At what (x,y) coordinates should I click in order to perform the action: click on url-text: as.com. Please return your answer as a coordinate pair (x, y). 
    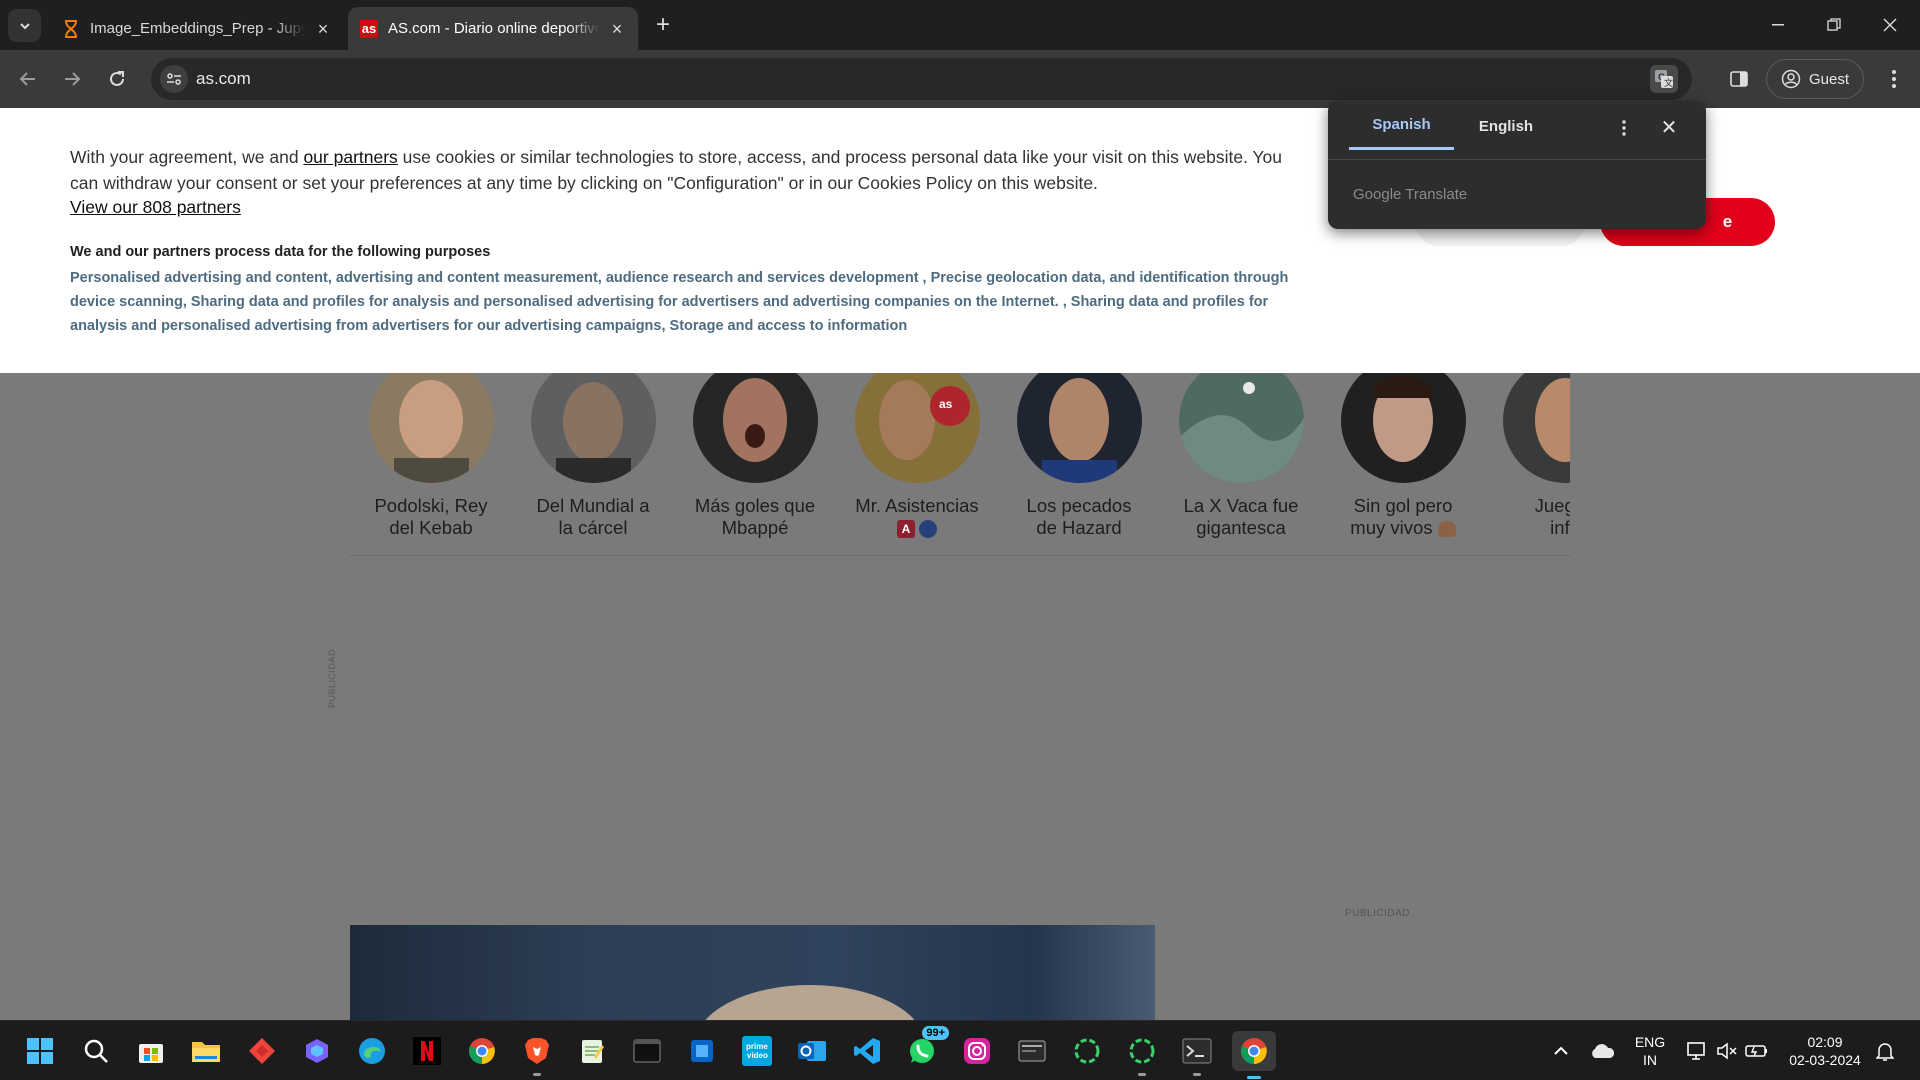
    Looking at the image, I should click on (223, 78).